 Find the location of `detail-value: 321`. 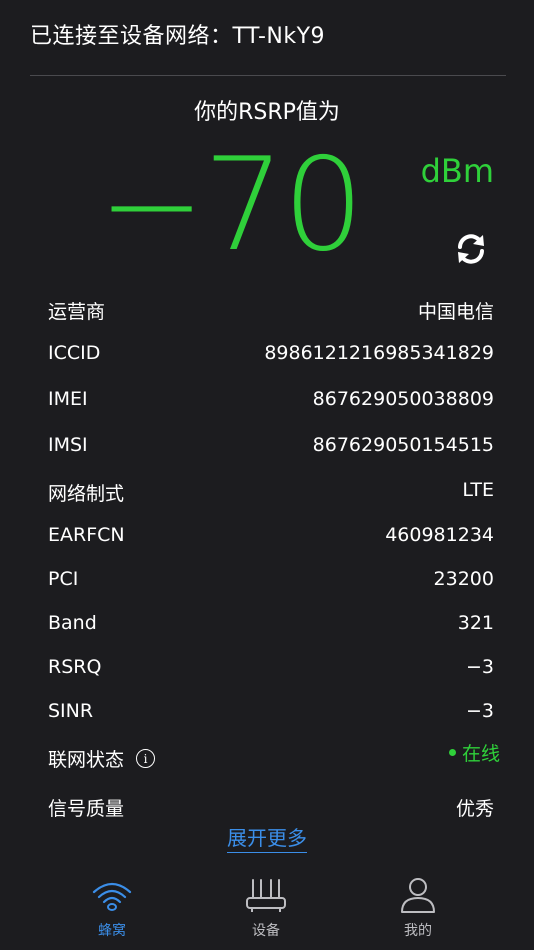

detail-value: 321 is located at coordinates (475, 623).